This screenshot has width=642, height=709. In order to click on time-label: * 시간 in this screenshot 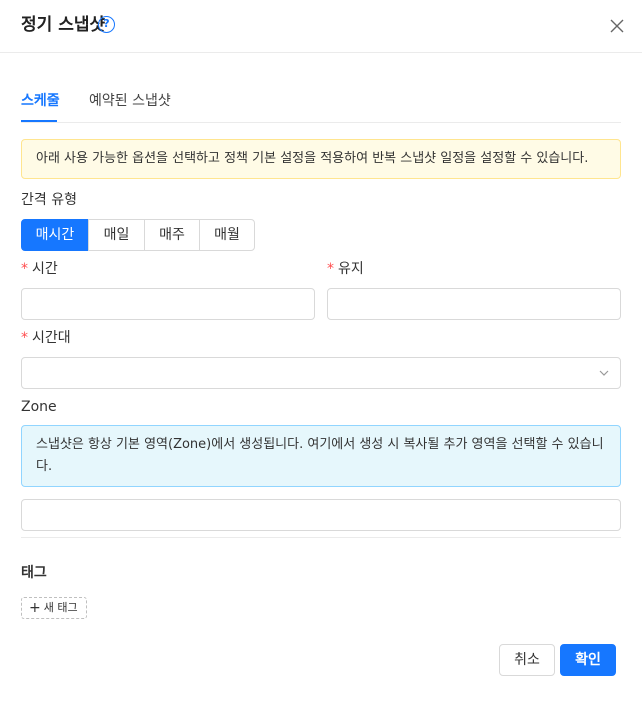, I will do `click(39, 269)`.